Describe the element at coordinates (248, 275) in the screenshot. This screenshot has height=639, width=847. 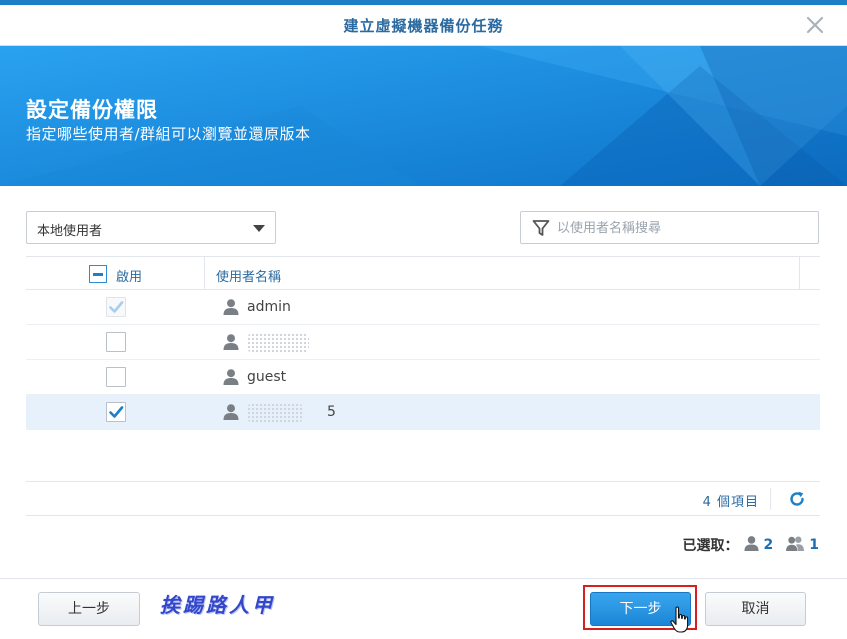
I see `column-header-username: 使用者名稱` at that location.